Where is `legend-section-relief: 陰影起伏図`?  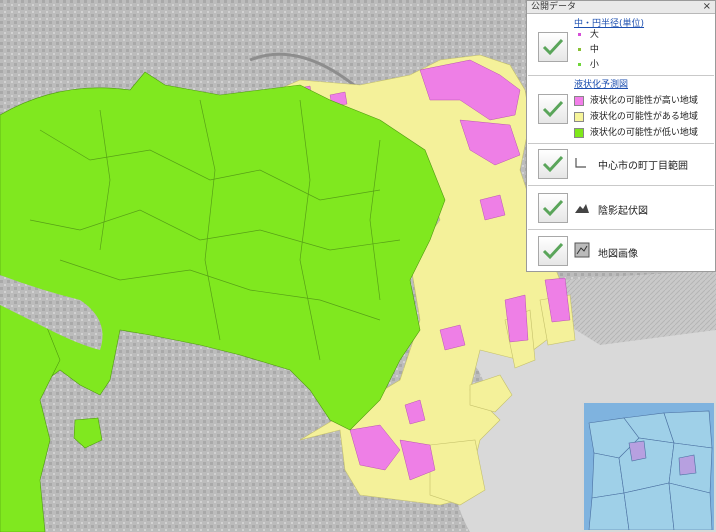 legend-section-relief: 陰影起伏図 is located at coordinates (621, 208).